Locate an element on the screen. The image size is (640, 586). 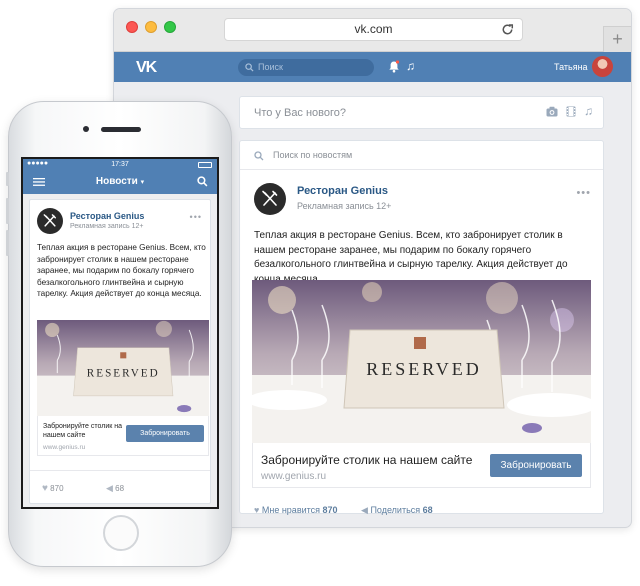
video-icon is located at coordinates (571, 111).